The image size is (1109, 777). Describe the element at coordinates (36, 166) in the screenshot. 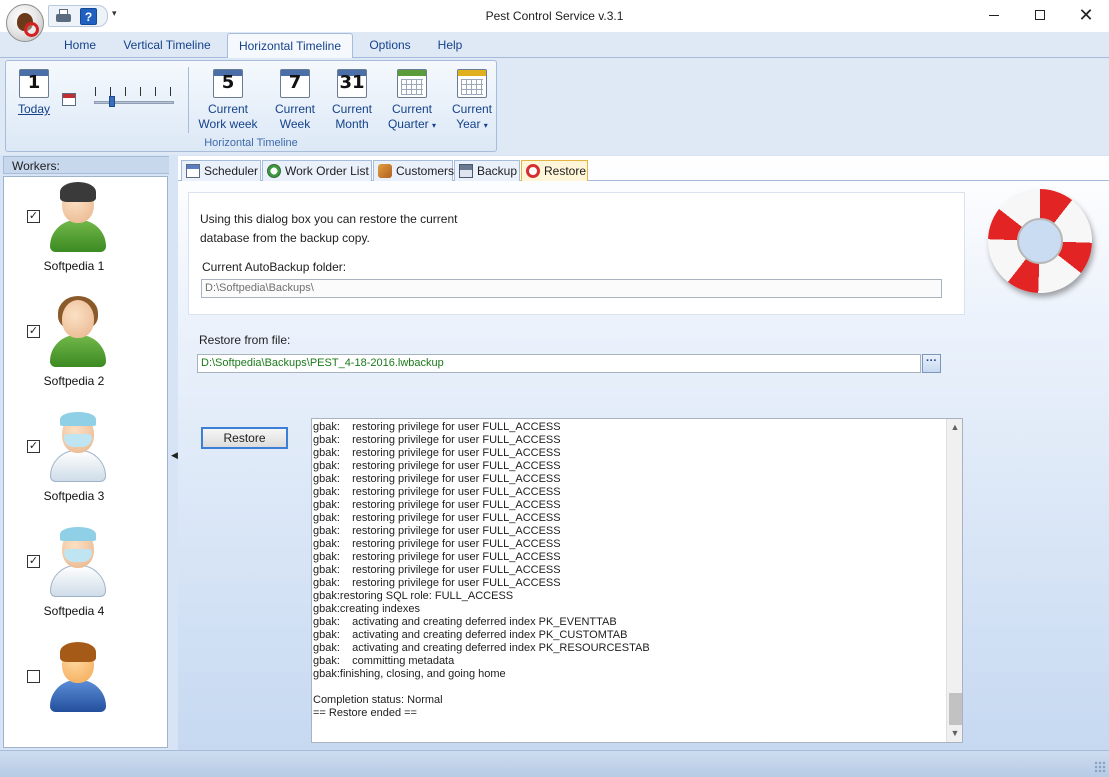

I see `workers-label: Workers:` at that location.